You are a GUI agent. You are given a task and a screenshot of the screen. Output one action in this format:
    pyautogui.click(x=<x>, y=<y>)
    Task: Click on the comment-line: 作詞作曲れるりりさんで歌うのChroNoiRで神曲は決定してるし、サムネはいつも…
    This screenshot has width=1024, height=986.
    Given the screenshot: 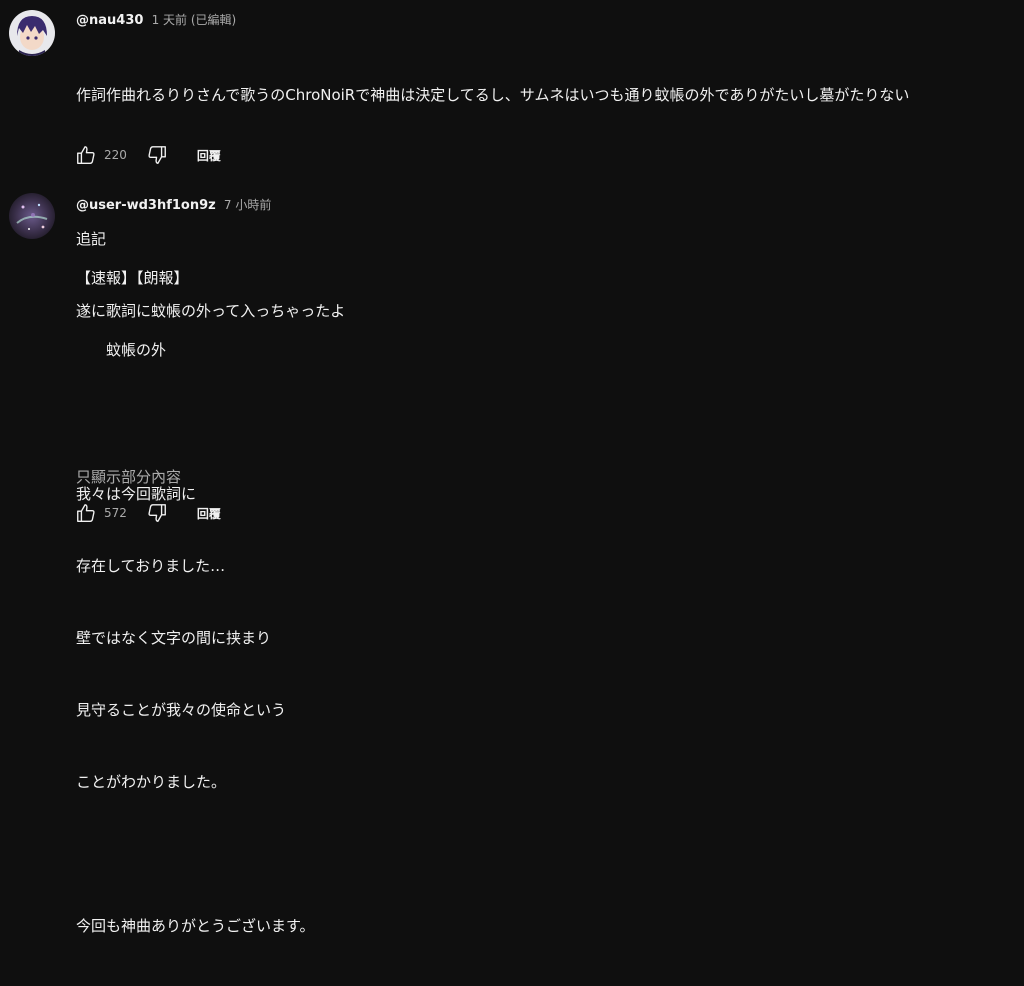 What is the action you would take?
    pyautogui.click(x=493, y=95)
    